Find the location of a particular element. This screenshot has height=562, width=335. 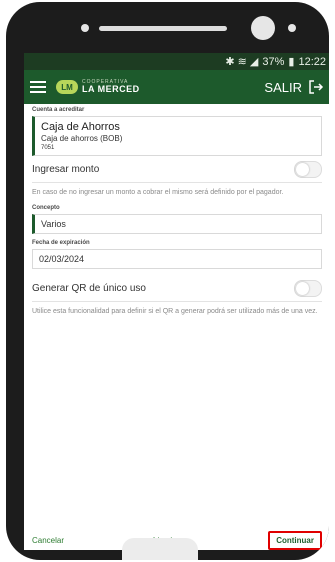

amount-row: Ingresar monto is located at coordinates (177, 169).